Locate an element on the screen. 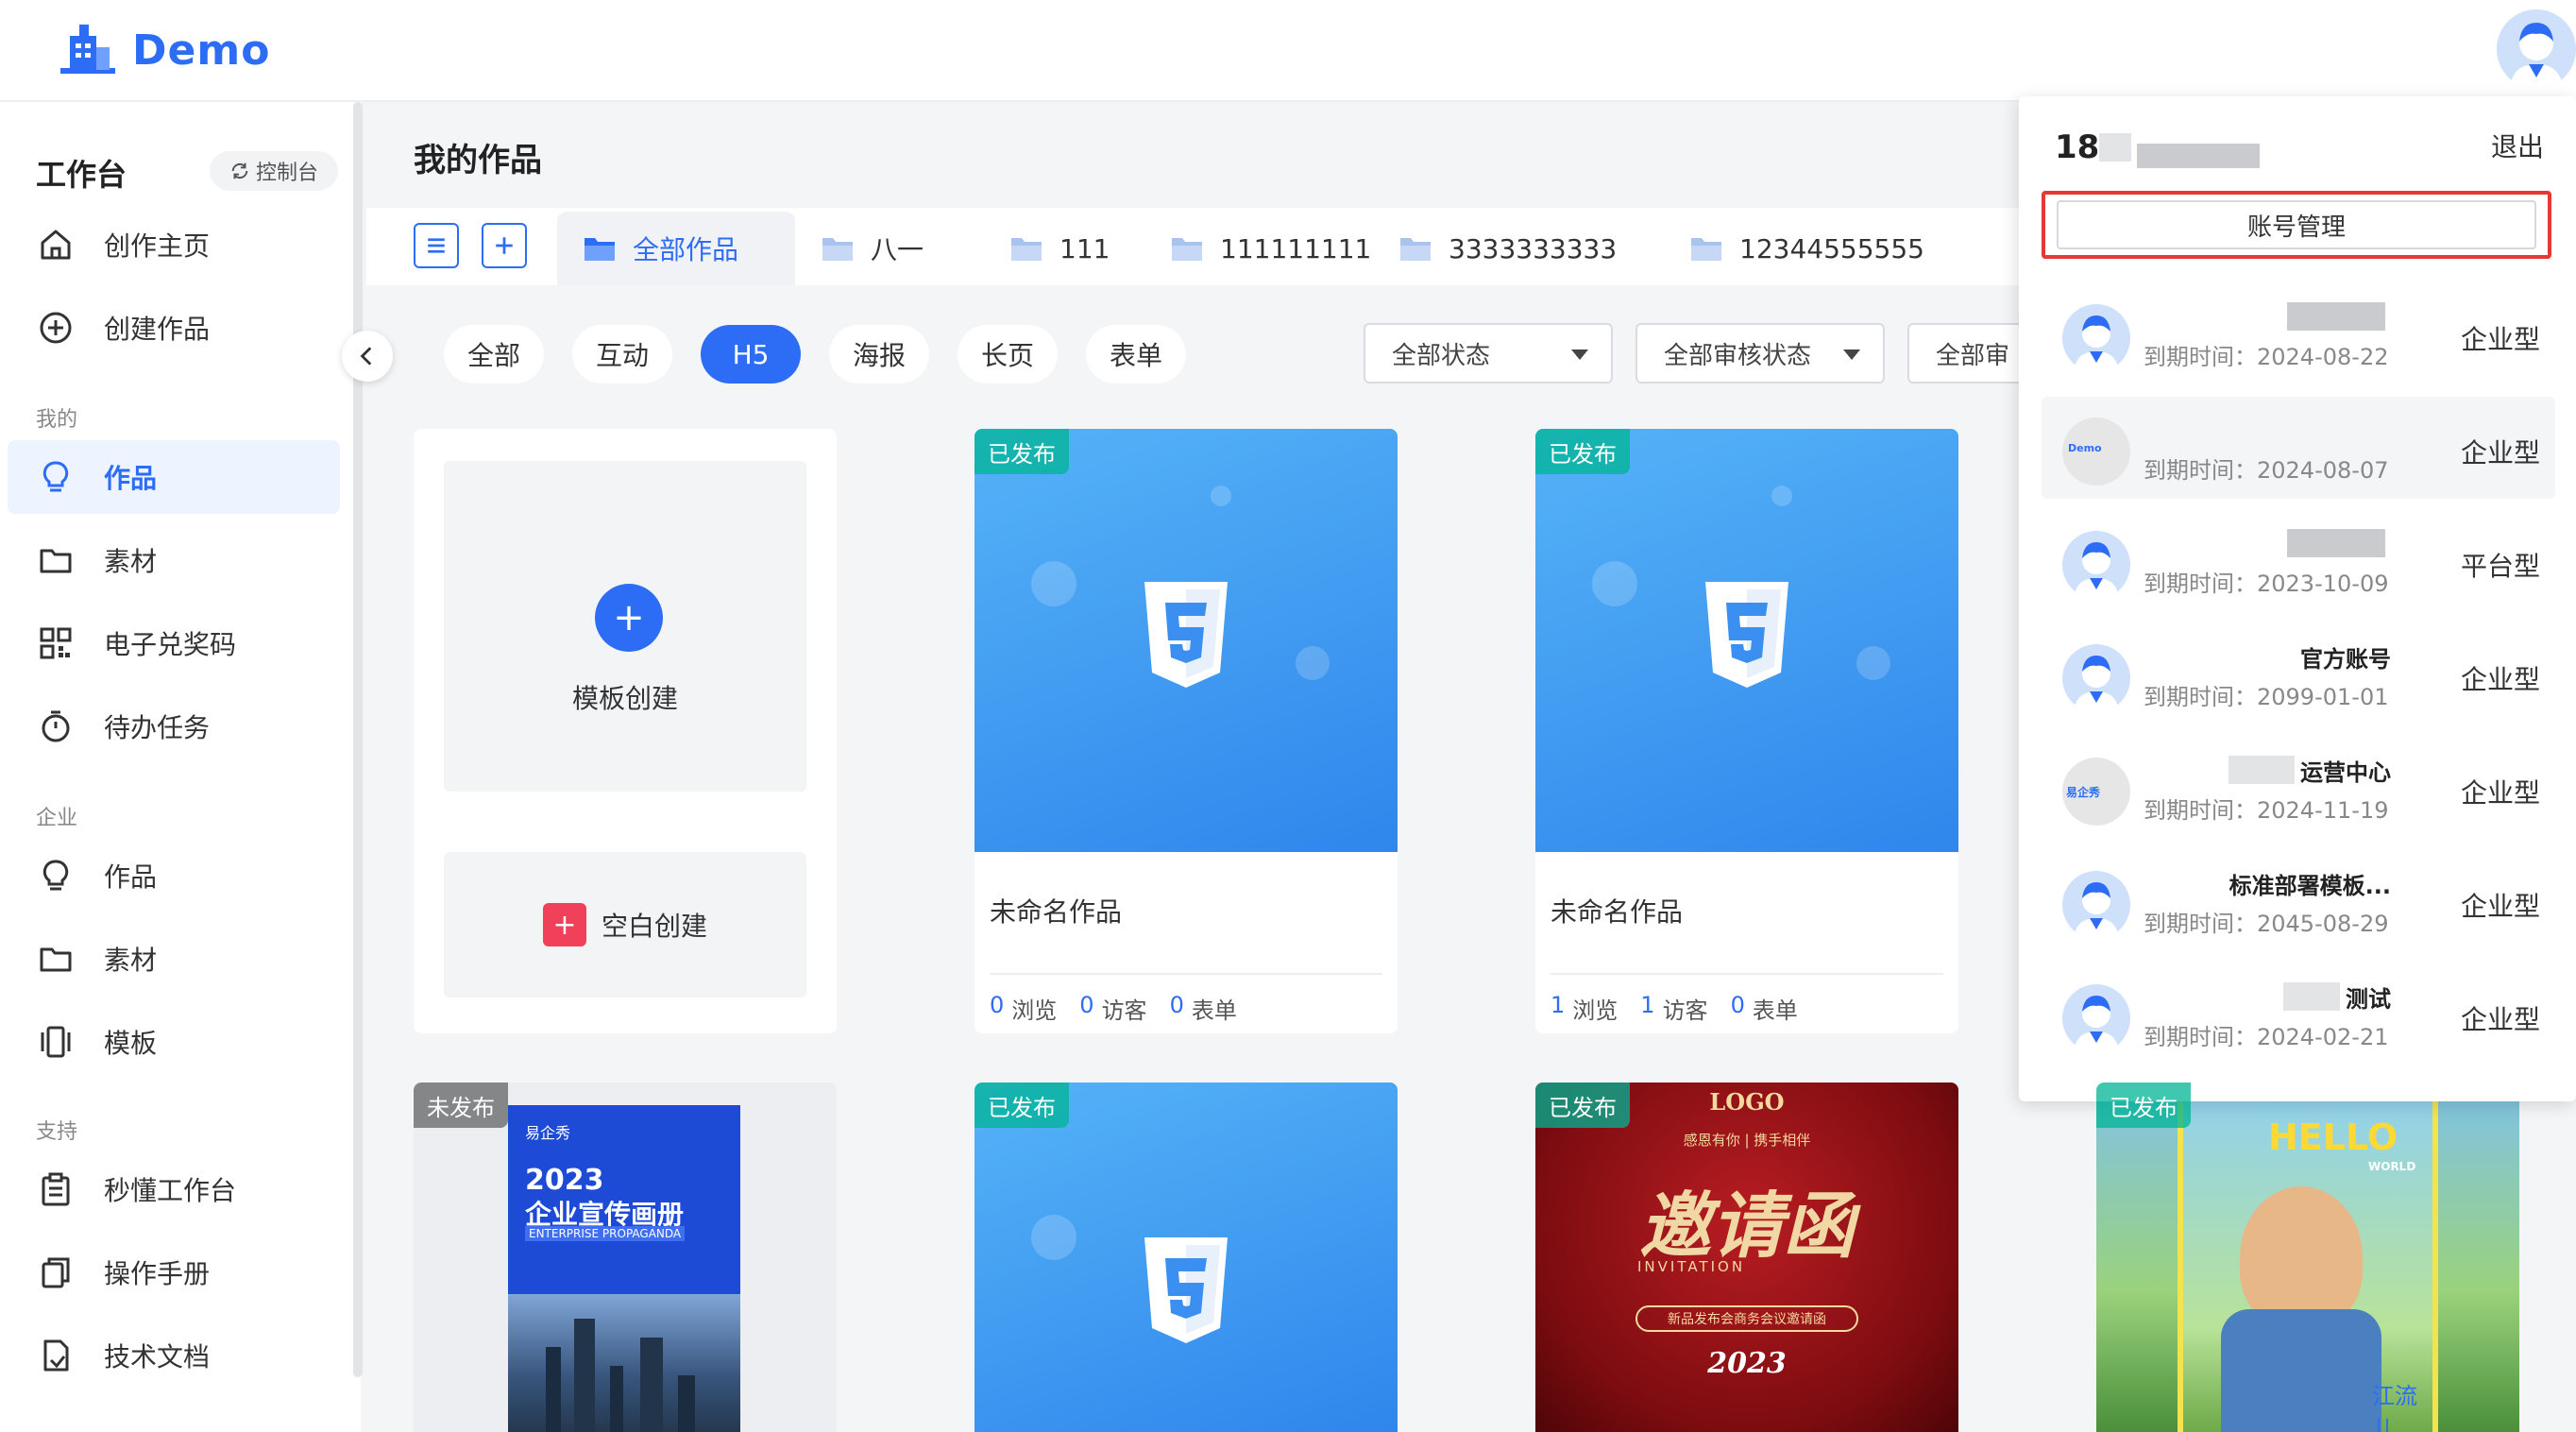 The image size is (2576, 1432). demo-avatar-text: Demo is located at coordinates (2085, 448).